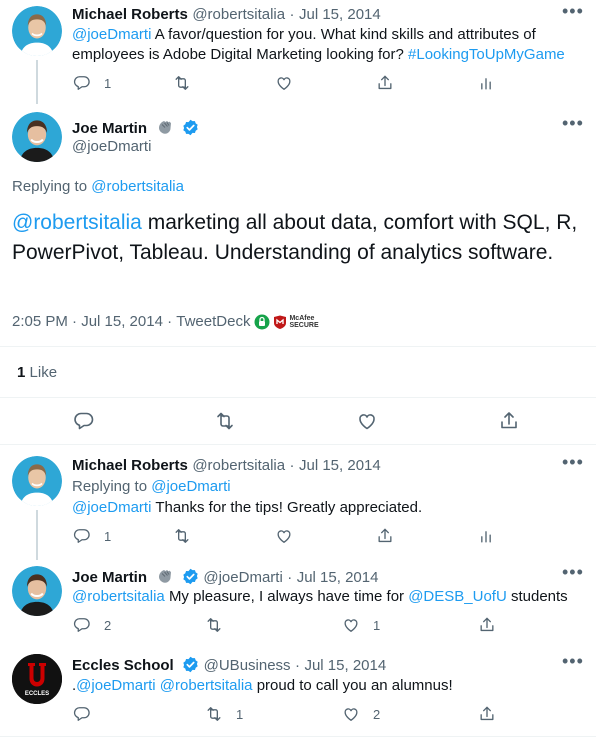  Describe the element at coordinates (302, 318) in the screenshot. I see `mcafee-label: McAfee` at that location.